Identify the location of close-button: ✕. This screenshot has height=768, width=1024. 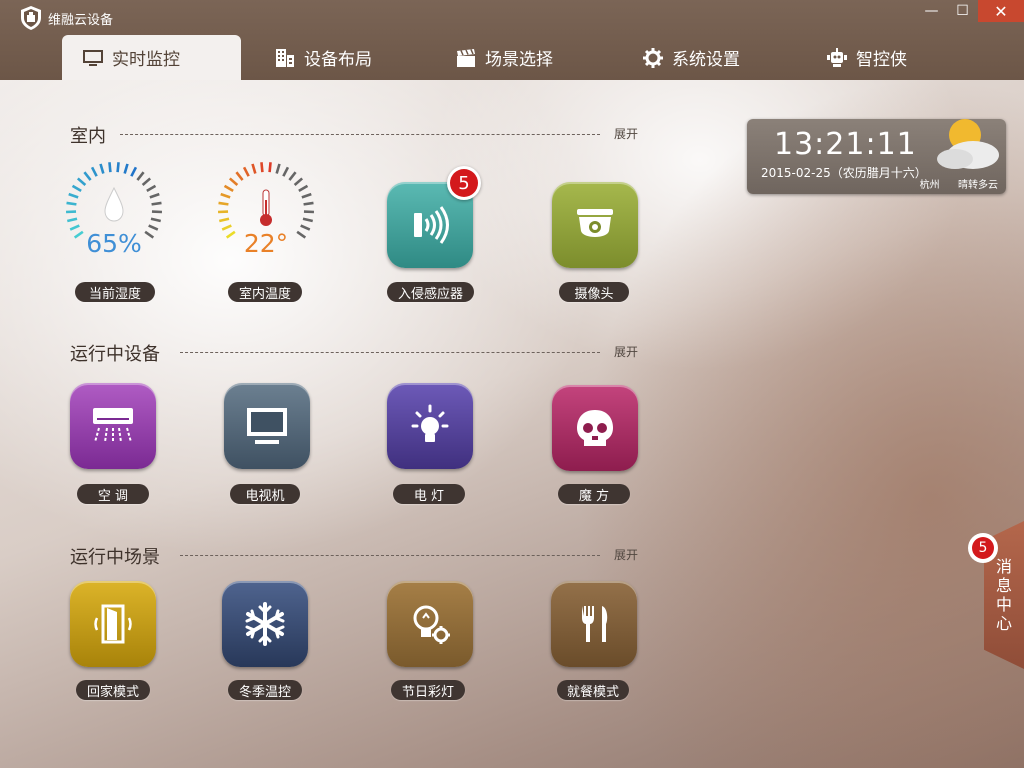
(1001, 11).